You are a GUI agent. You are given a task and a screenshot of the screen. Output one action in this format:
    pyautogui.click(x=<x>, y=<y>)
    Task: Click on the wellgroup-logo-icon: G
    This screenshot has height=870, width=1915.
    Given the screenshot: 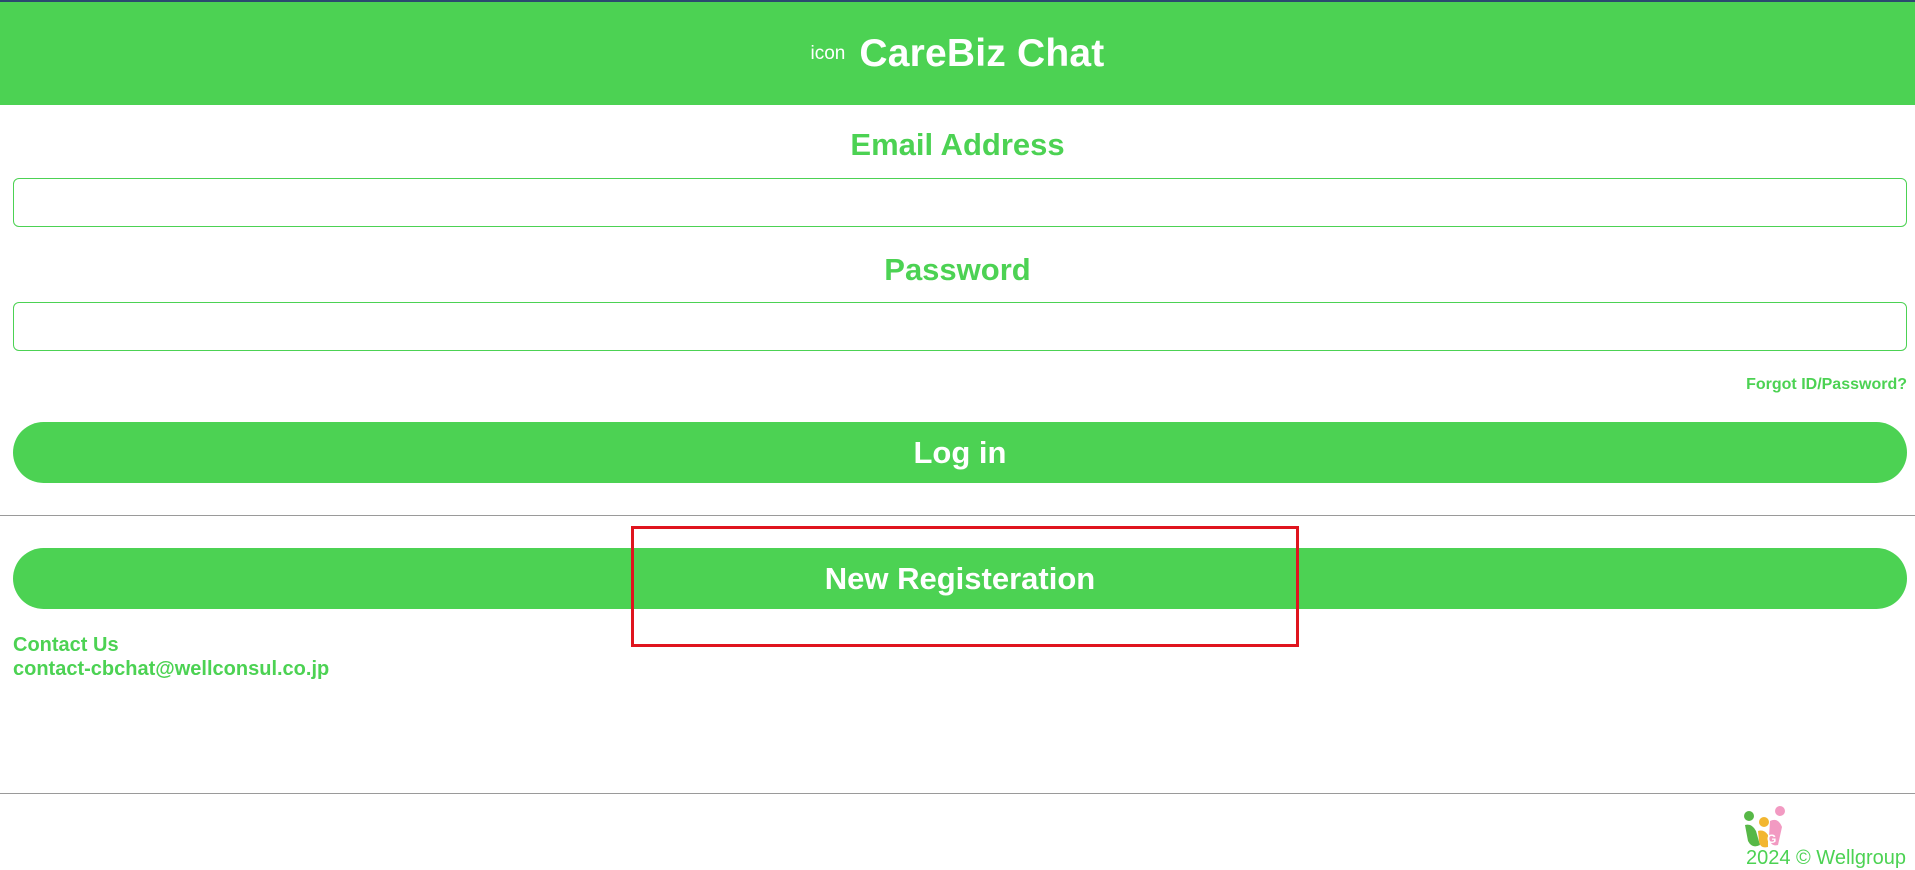 What is the action you would take?
    pyautogui.click(x=1764, y=827)
    